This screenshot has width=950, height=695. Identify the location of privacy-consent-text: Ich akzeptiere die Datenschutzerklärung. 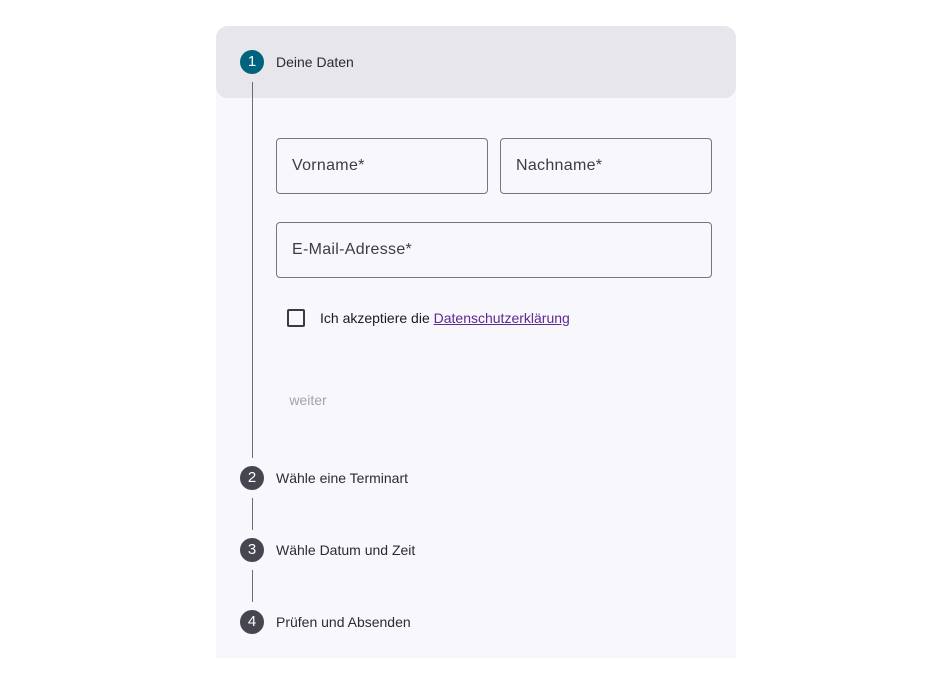
(445, 318).